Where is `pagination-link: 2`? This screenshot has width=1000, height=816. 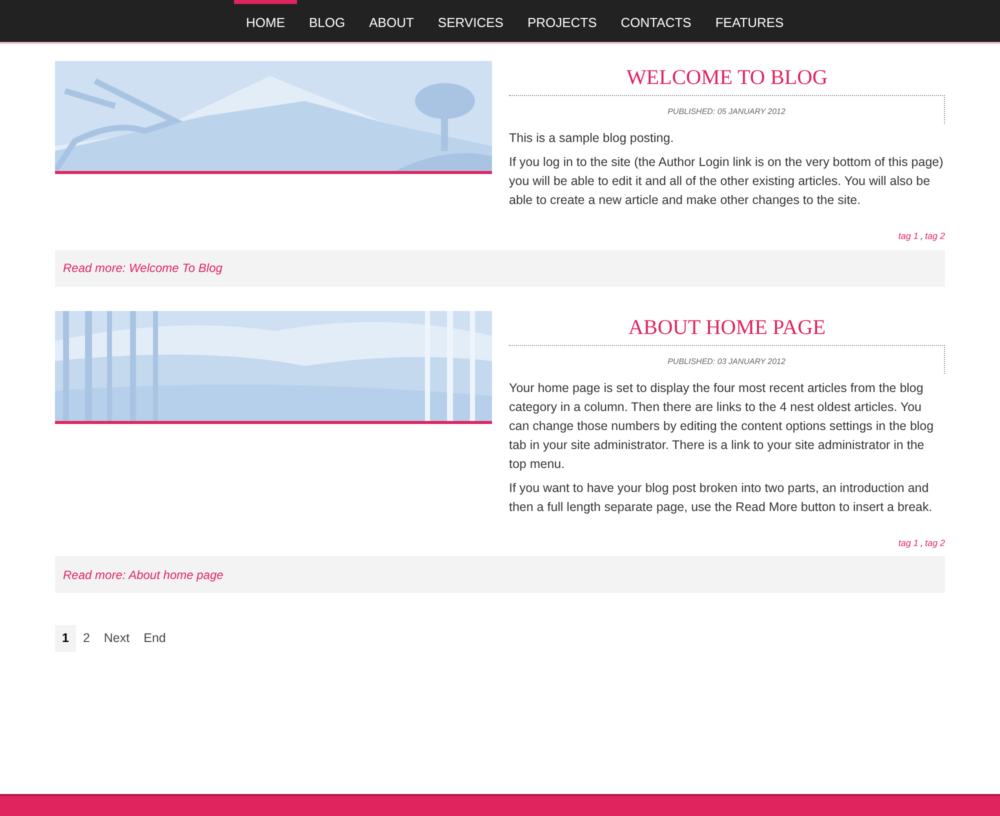
pagination-link: 2 is located at coordinates (86, 638).